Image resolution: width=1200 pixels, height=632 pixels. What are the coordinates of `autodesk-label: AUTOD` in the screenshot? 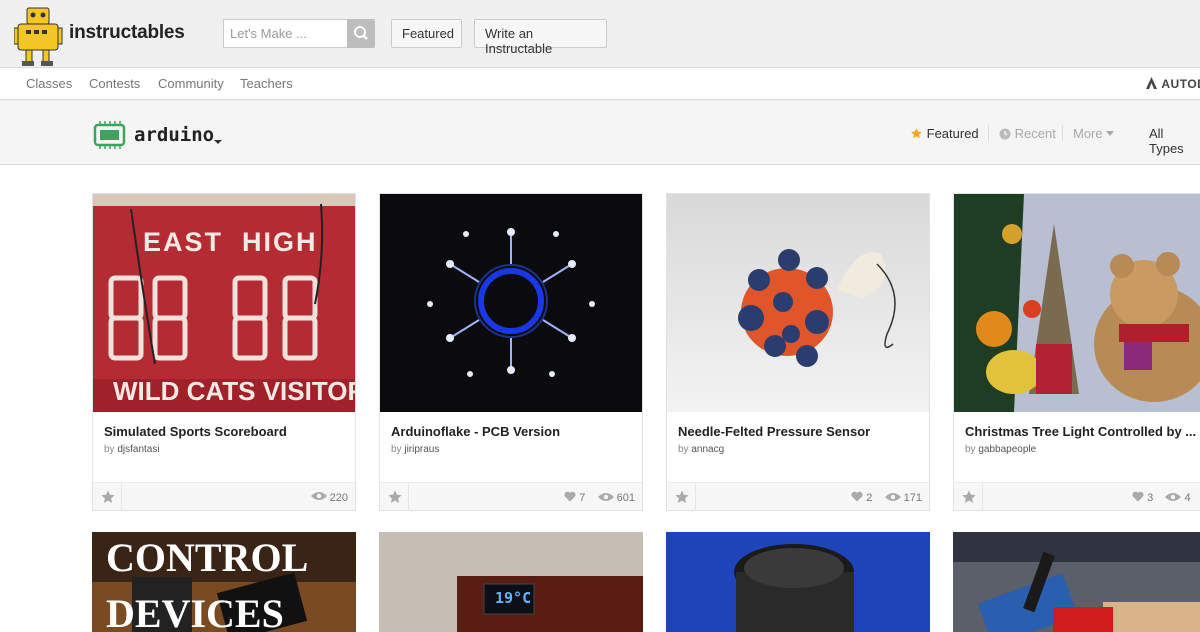 It's located at (1180, 84).